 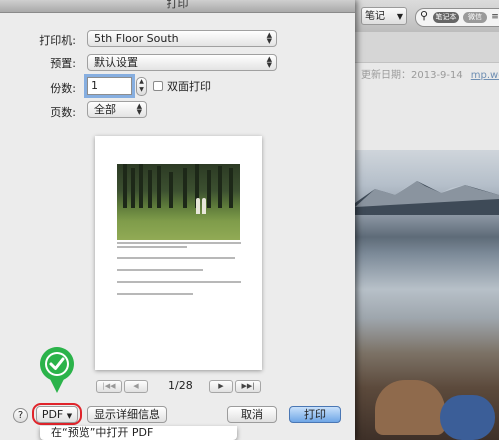 What do you see at coordinates (375, 16) in the screenshot?
I see `notebook-button-label: 笔记` at bounding box center [375, 16].